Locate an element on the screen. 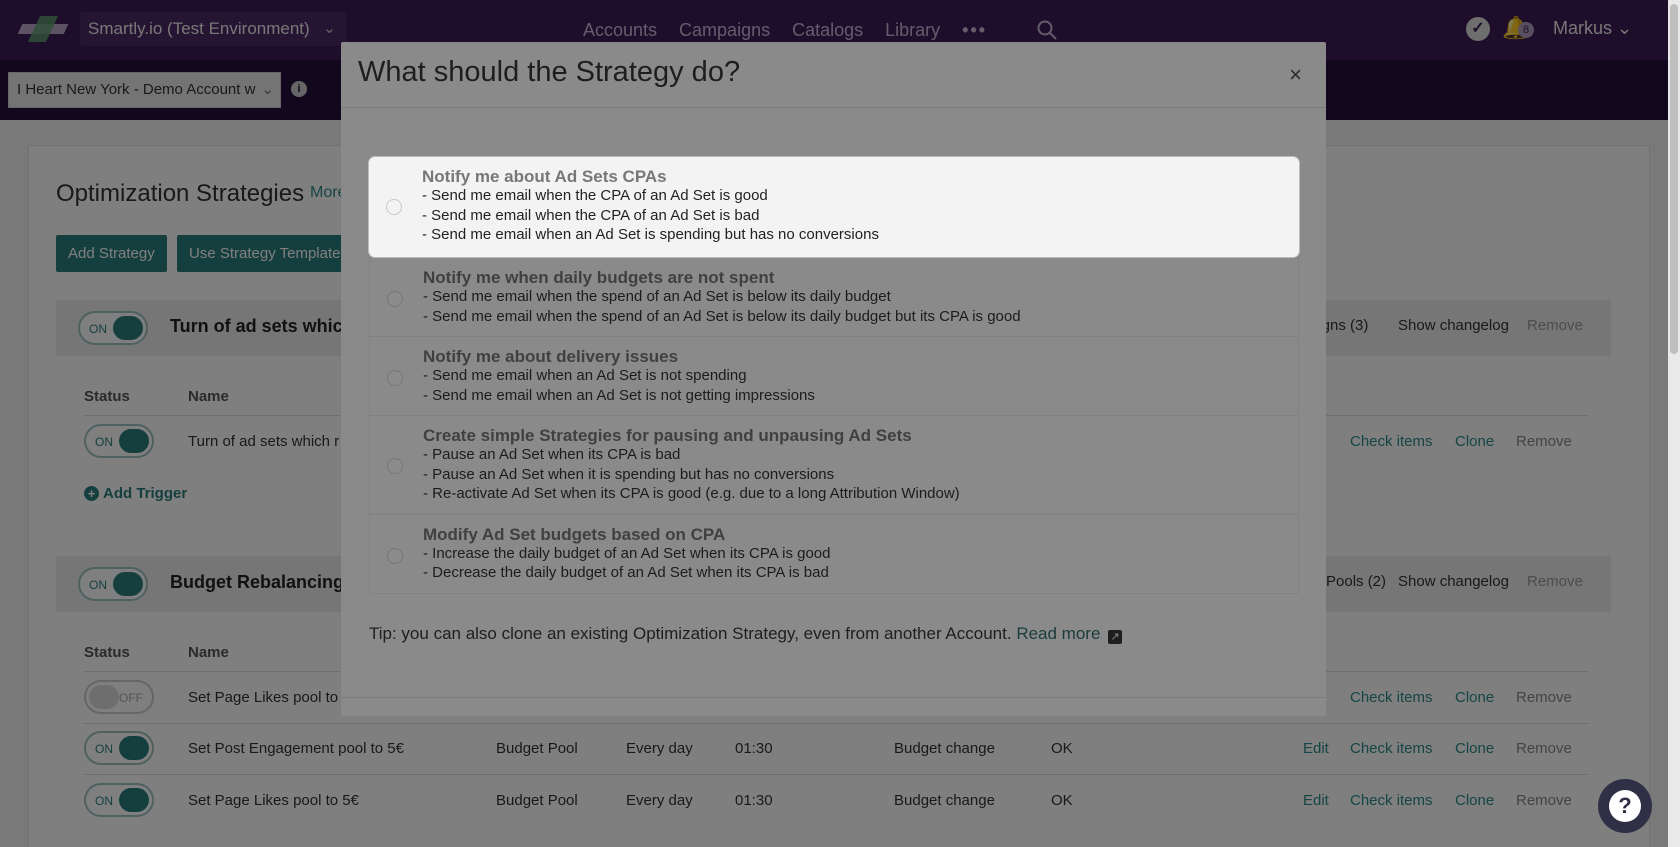 The width and height of the screenshot is (1680, 847). page-scrollbar is located at coordinates (1674, 423).